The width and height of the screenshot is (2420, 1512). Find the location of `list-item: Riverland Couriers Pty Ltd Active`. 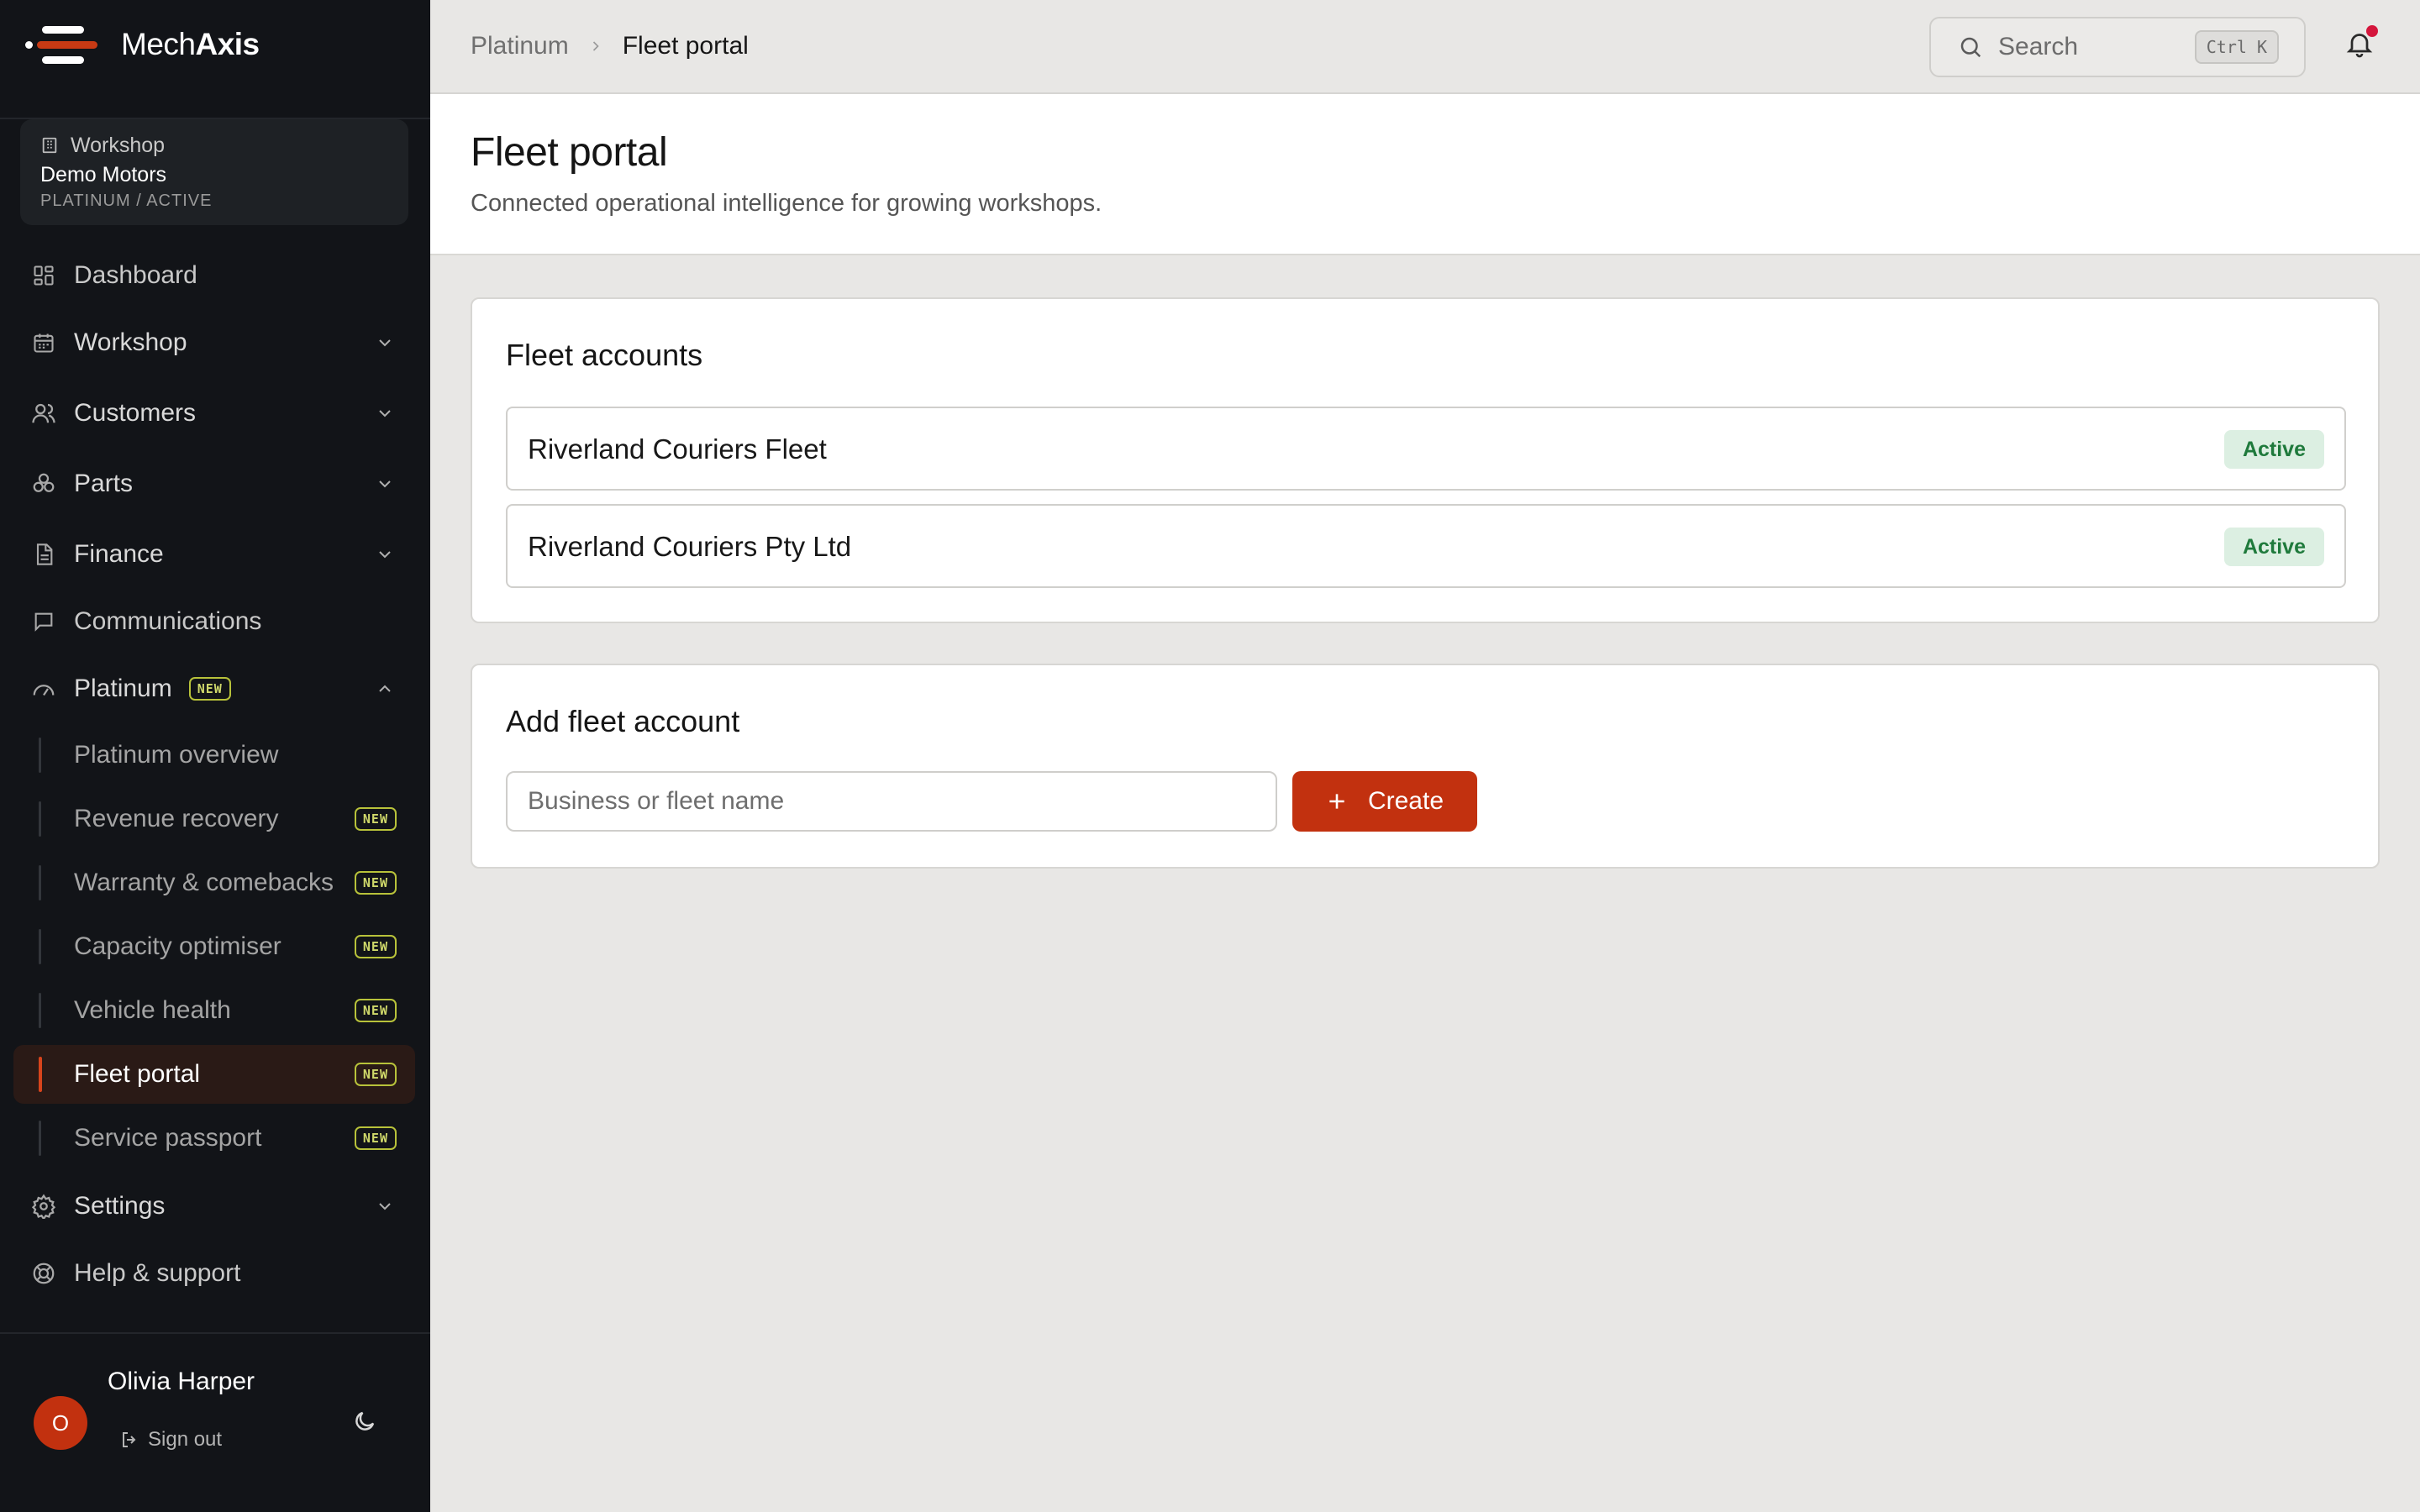

list-item: Riverland Couriers Pty Ltd Active is located at coordinates (1426, 546).